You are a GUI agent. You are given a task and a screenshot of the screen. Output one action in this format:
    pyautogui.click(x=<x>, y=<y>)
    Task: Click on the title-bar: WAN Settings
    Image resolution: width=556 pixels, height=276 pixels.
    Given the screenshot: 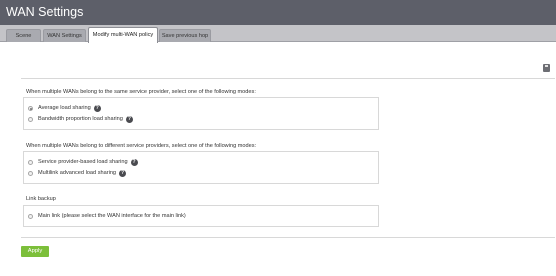 What is the action you would take?
    pyautogui.click(x=278, y=12)
    